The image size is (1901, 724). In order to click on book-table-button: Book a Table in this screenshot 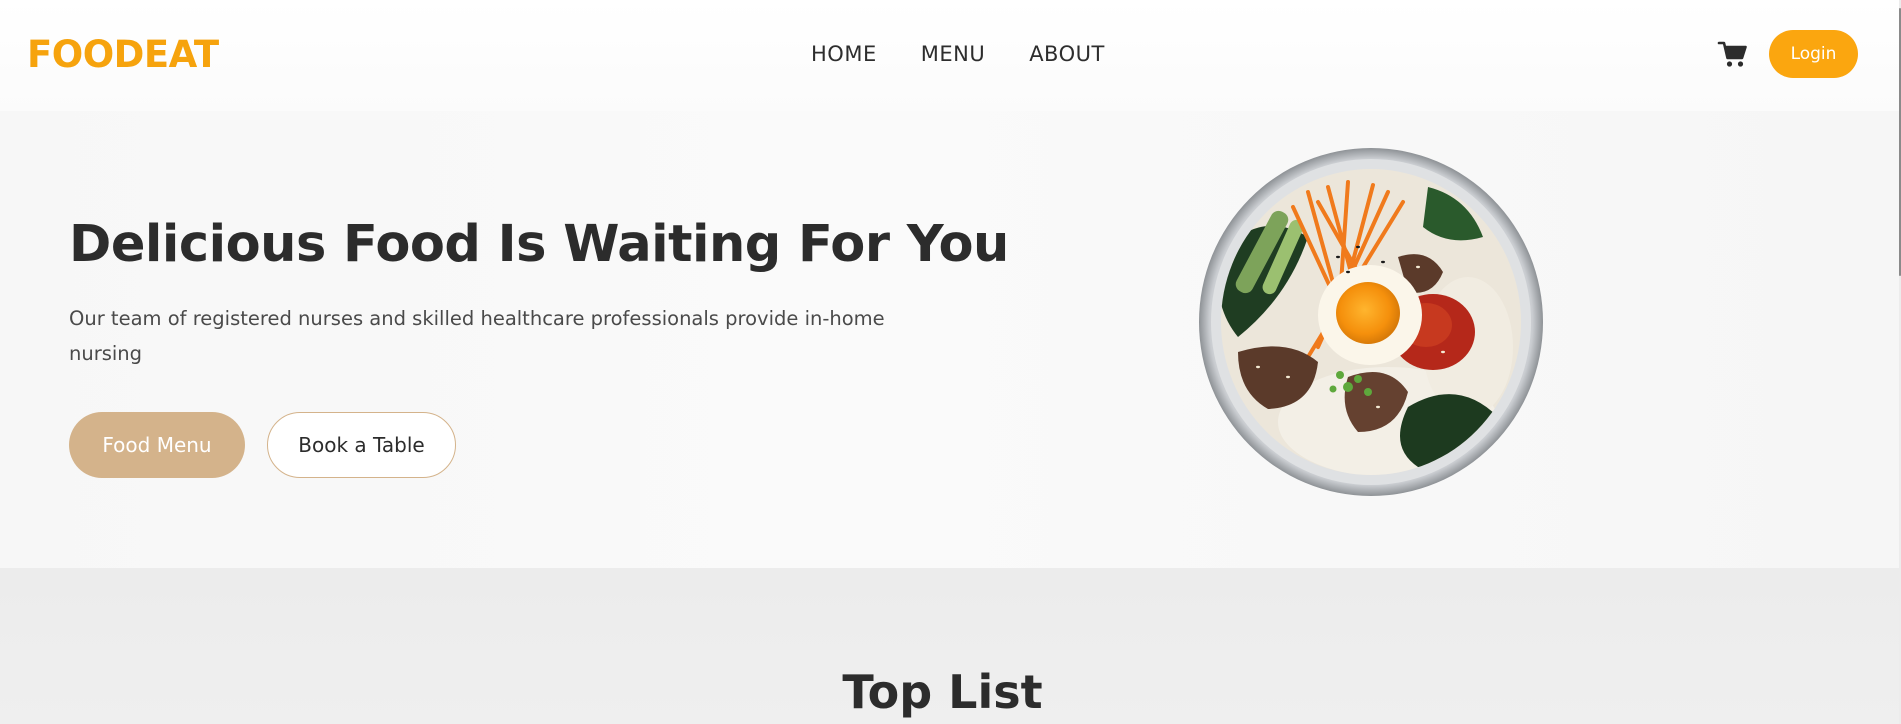, I will do `click(361, 445)`.